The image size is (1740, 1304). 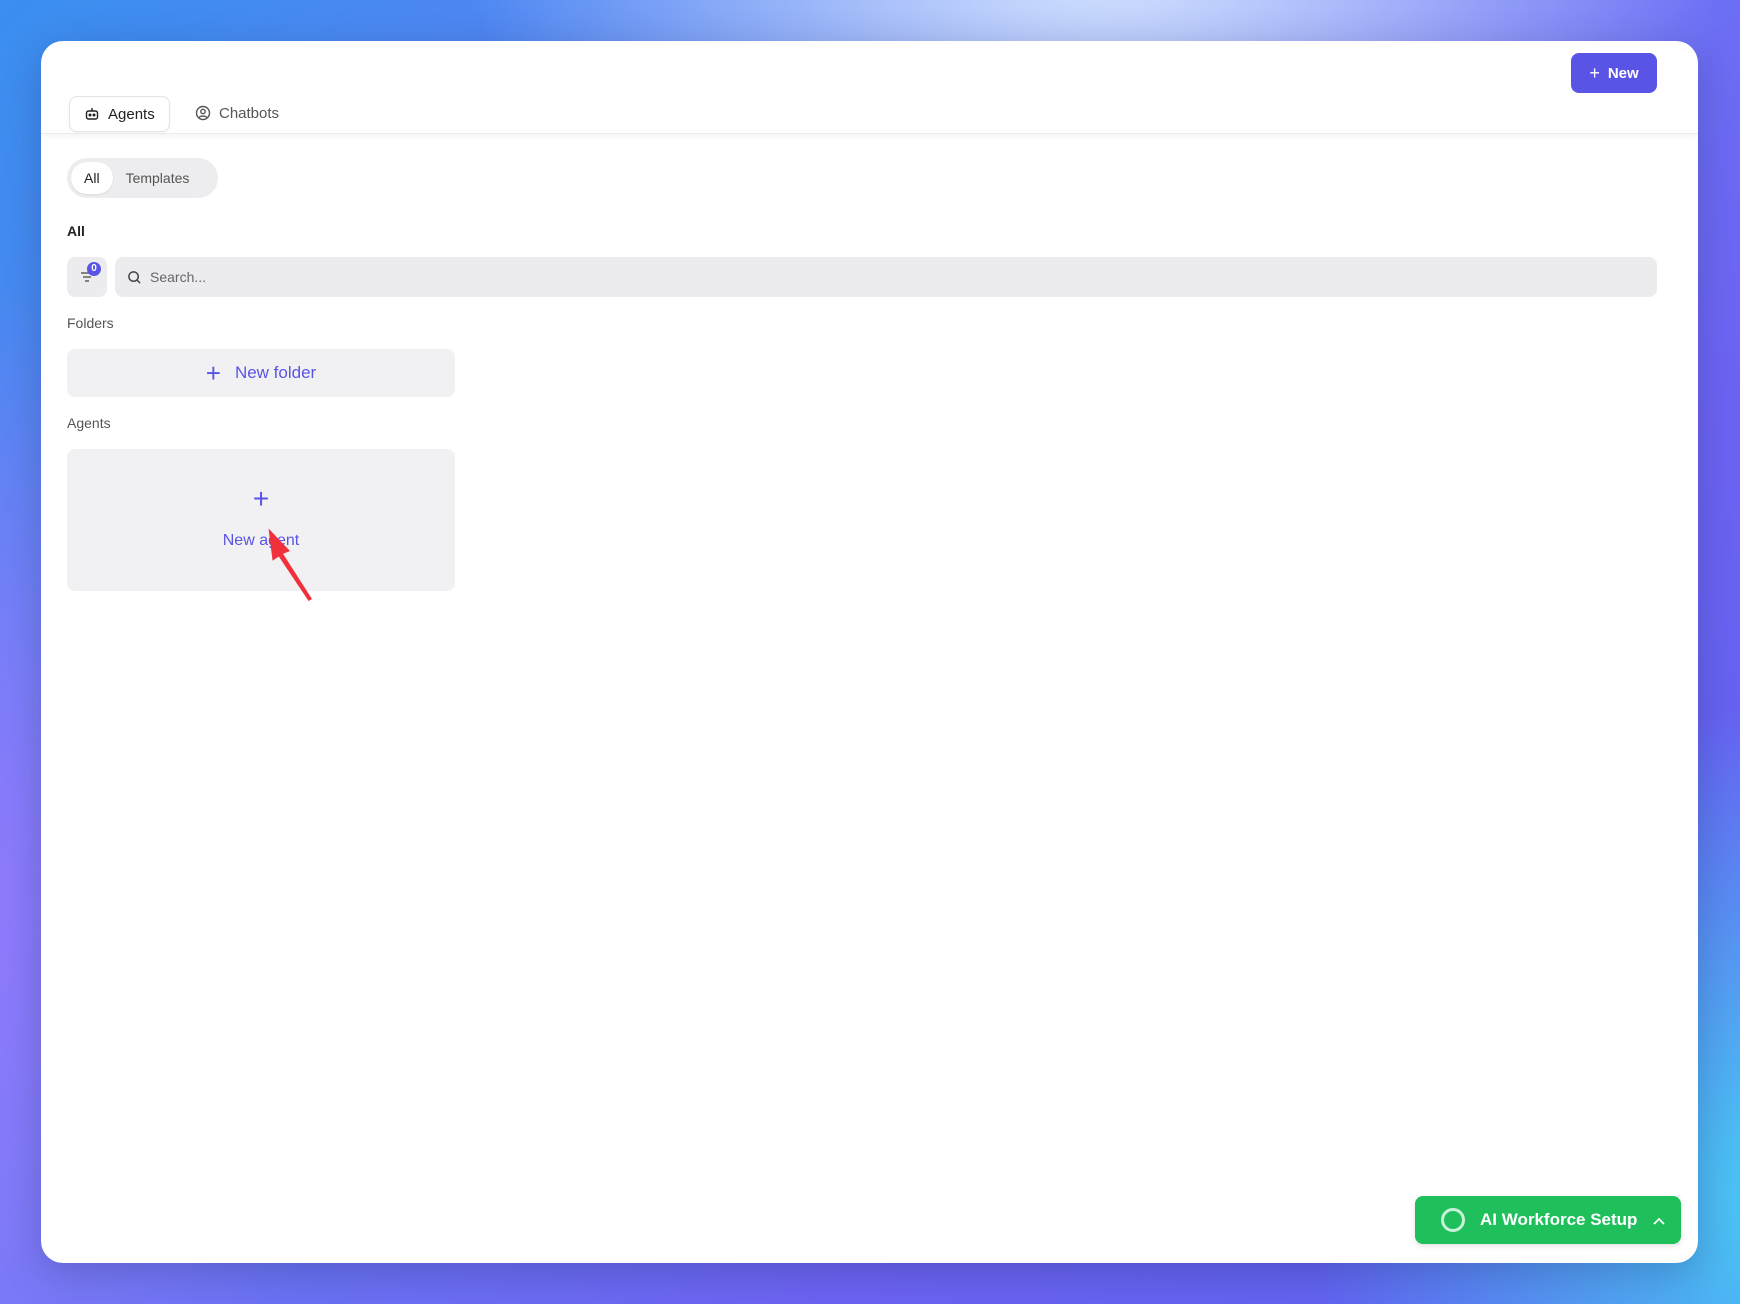 I want to click on annotation-arrow, so click(x=290, y=564).